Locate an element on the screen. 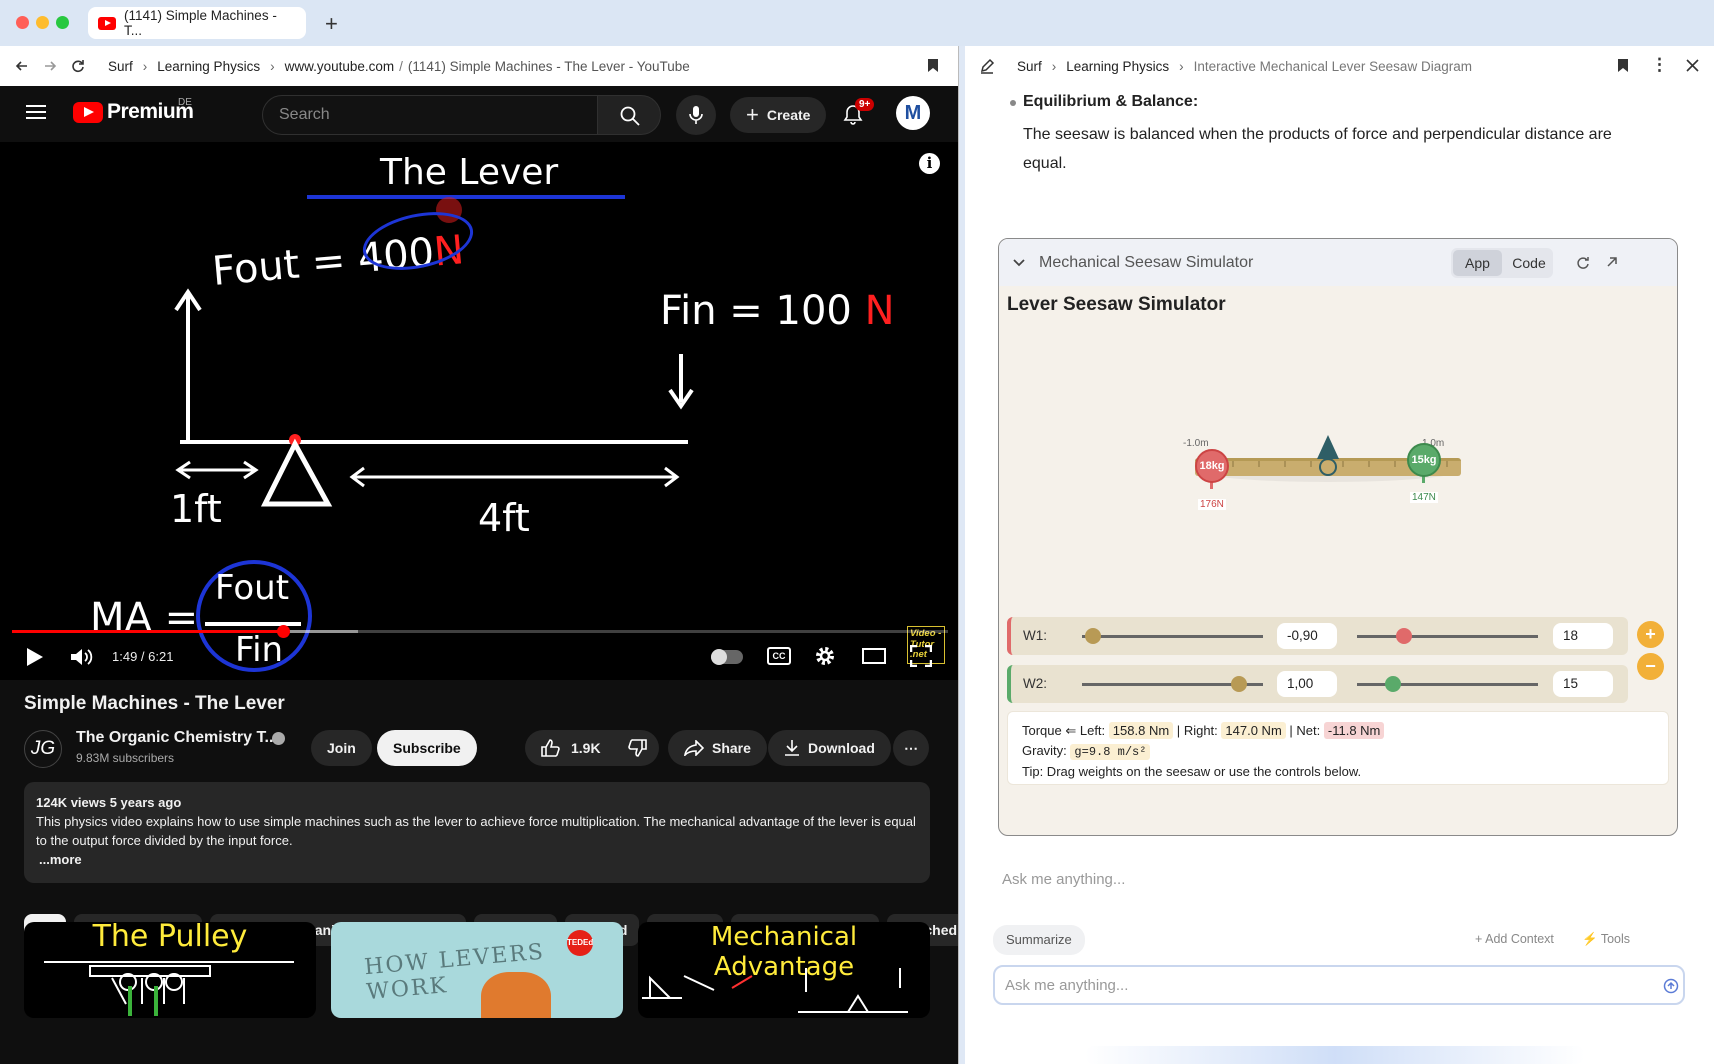  subtitles-button: CC is located at coordinates (779, 656).